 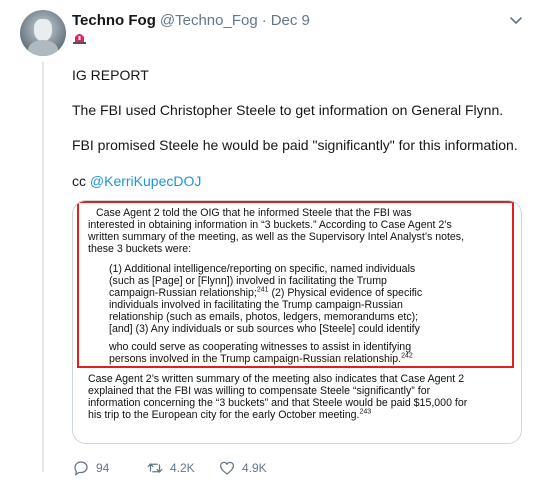 What do you see at coordinates (365, 412) in the screenshot?
I see `footnote-ref: 243` at bounding box center [365, 412].